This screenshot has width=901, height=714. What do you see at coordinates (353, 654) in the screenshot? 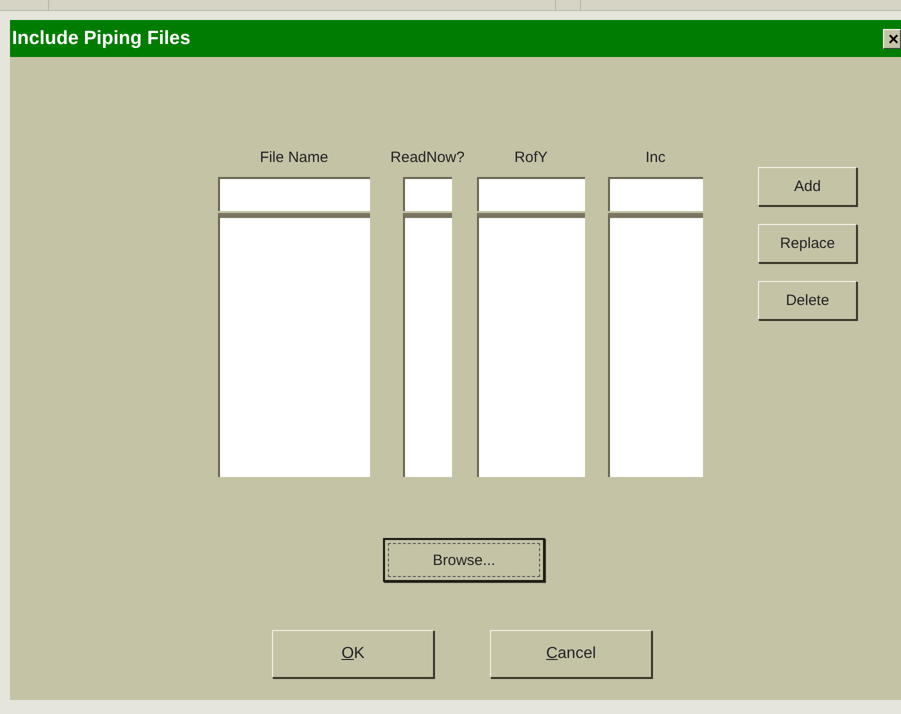
I see `dialog-button: OK` at bounding box center [353, 654].